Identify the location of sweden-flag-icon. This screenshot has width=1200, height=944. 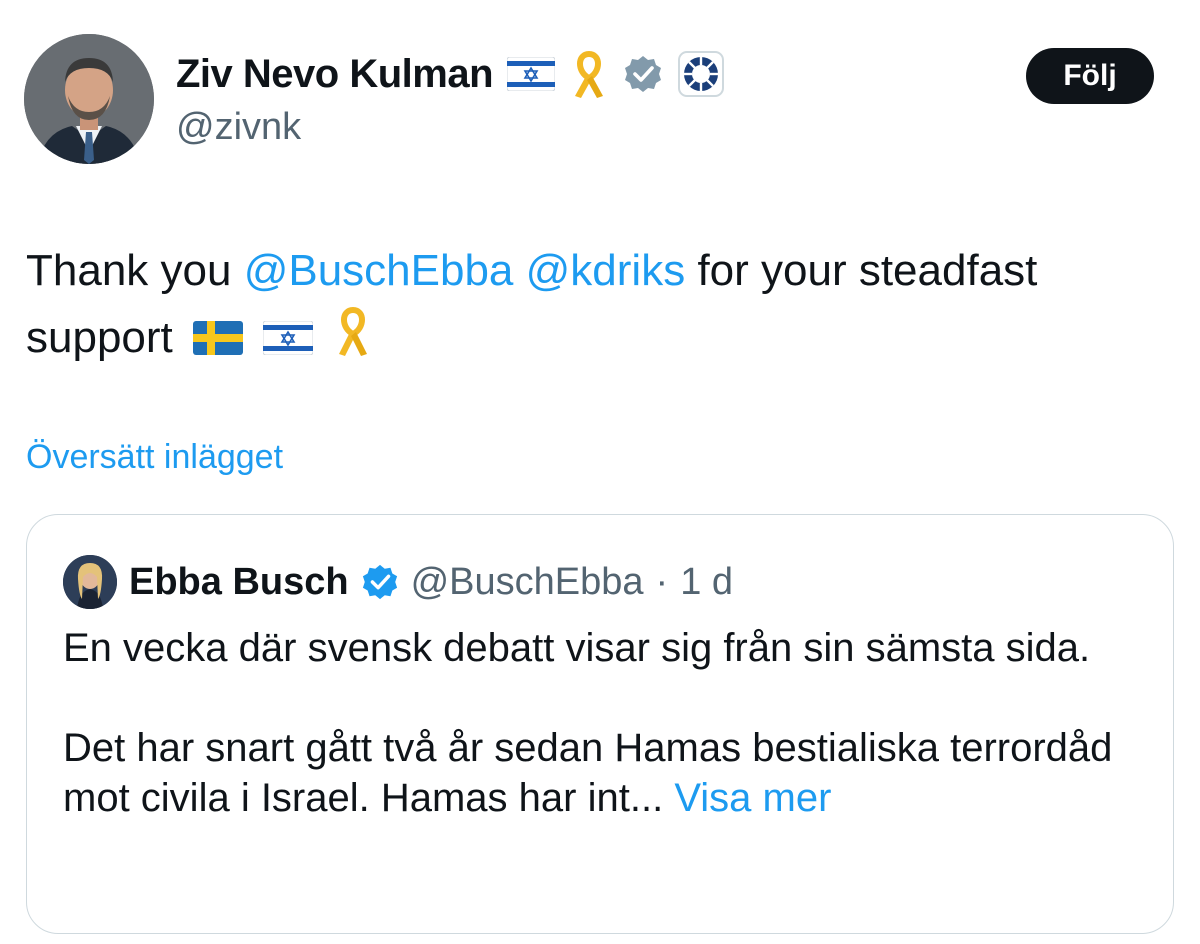
(218, 341).